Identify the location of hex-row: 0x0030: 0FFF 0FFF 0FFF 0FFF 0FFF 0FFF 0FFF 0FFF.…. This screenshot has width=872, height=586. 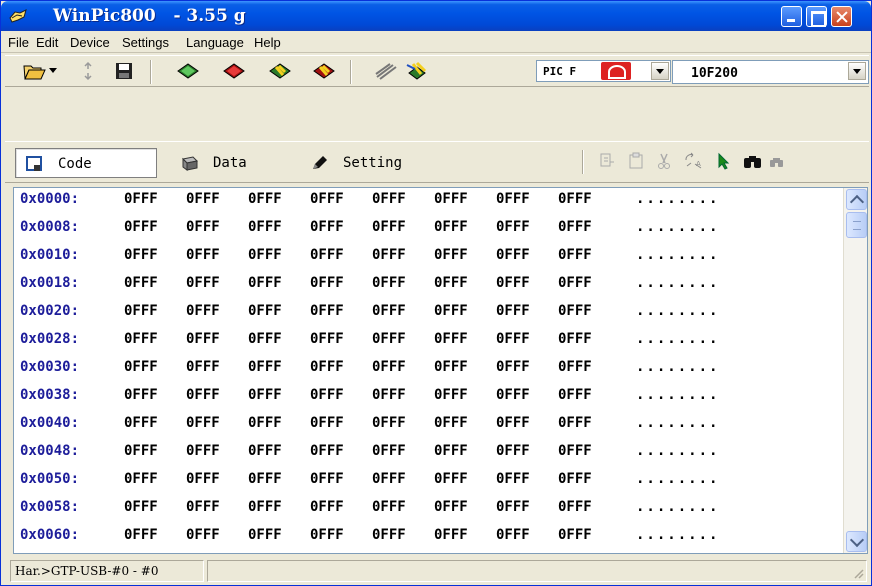
(428, 368).